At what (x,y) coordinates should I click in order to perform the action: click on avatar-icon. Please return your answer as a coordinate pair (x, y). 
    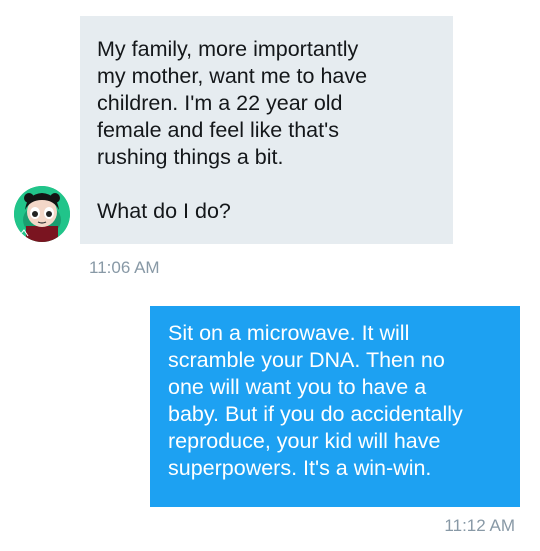
    Looking at the image, I should click on (42, 214).